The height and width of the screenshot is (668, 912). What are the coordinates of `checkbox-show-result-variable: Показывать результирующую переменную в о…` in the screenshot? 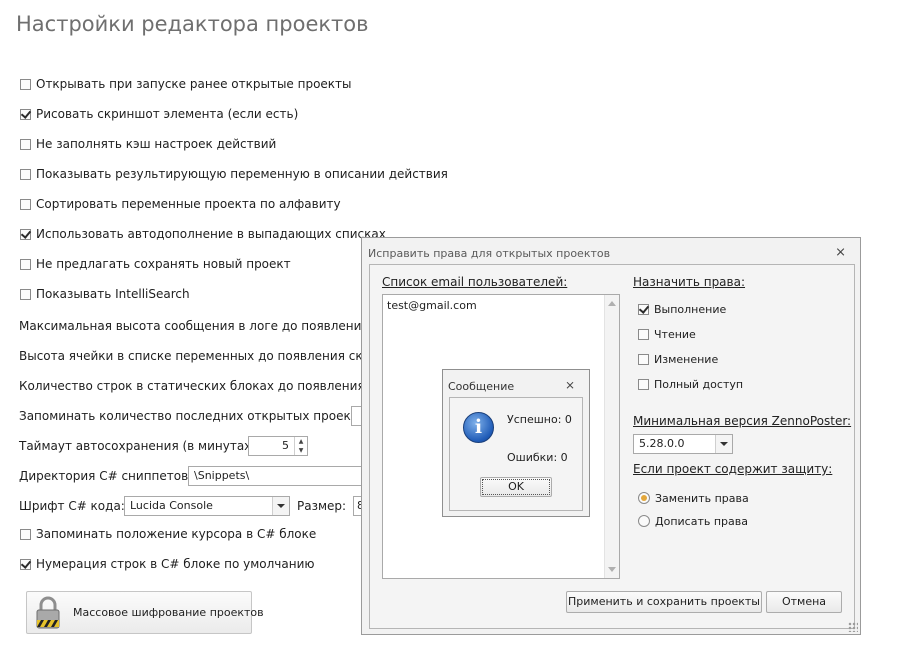 It's located at (234, 174).